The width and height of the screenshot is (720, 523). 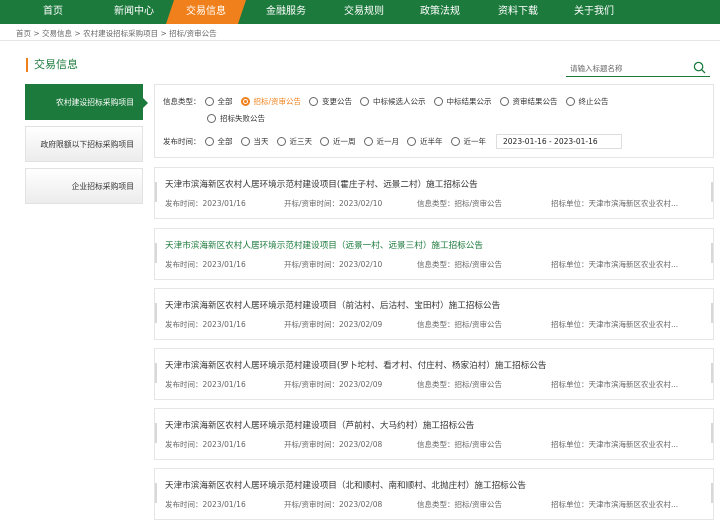 What do you see at coordinates (254, 141) in the screenshot?
I see `time-option-today: 当天` at bounding box center [254, 141].